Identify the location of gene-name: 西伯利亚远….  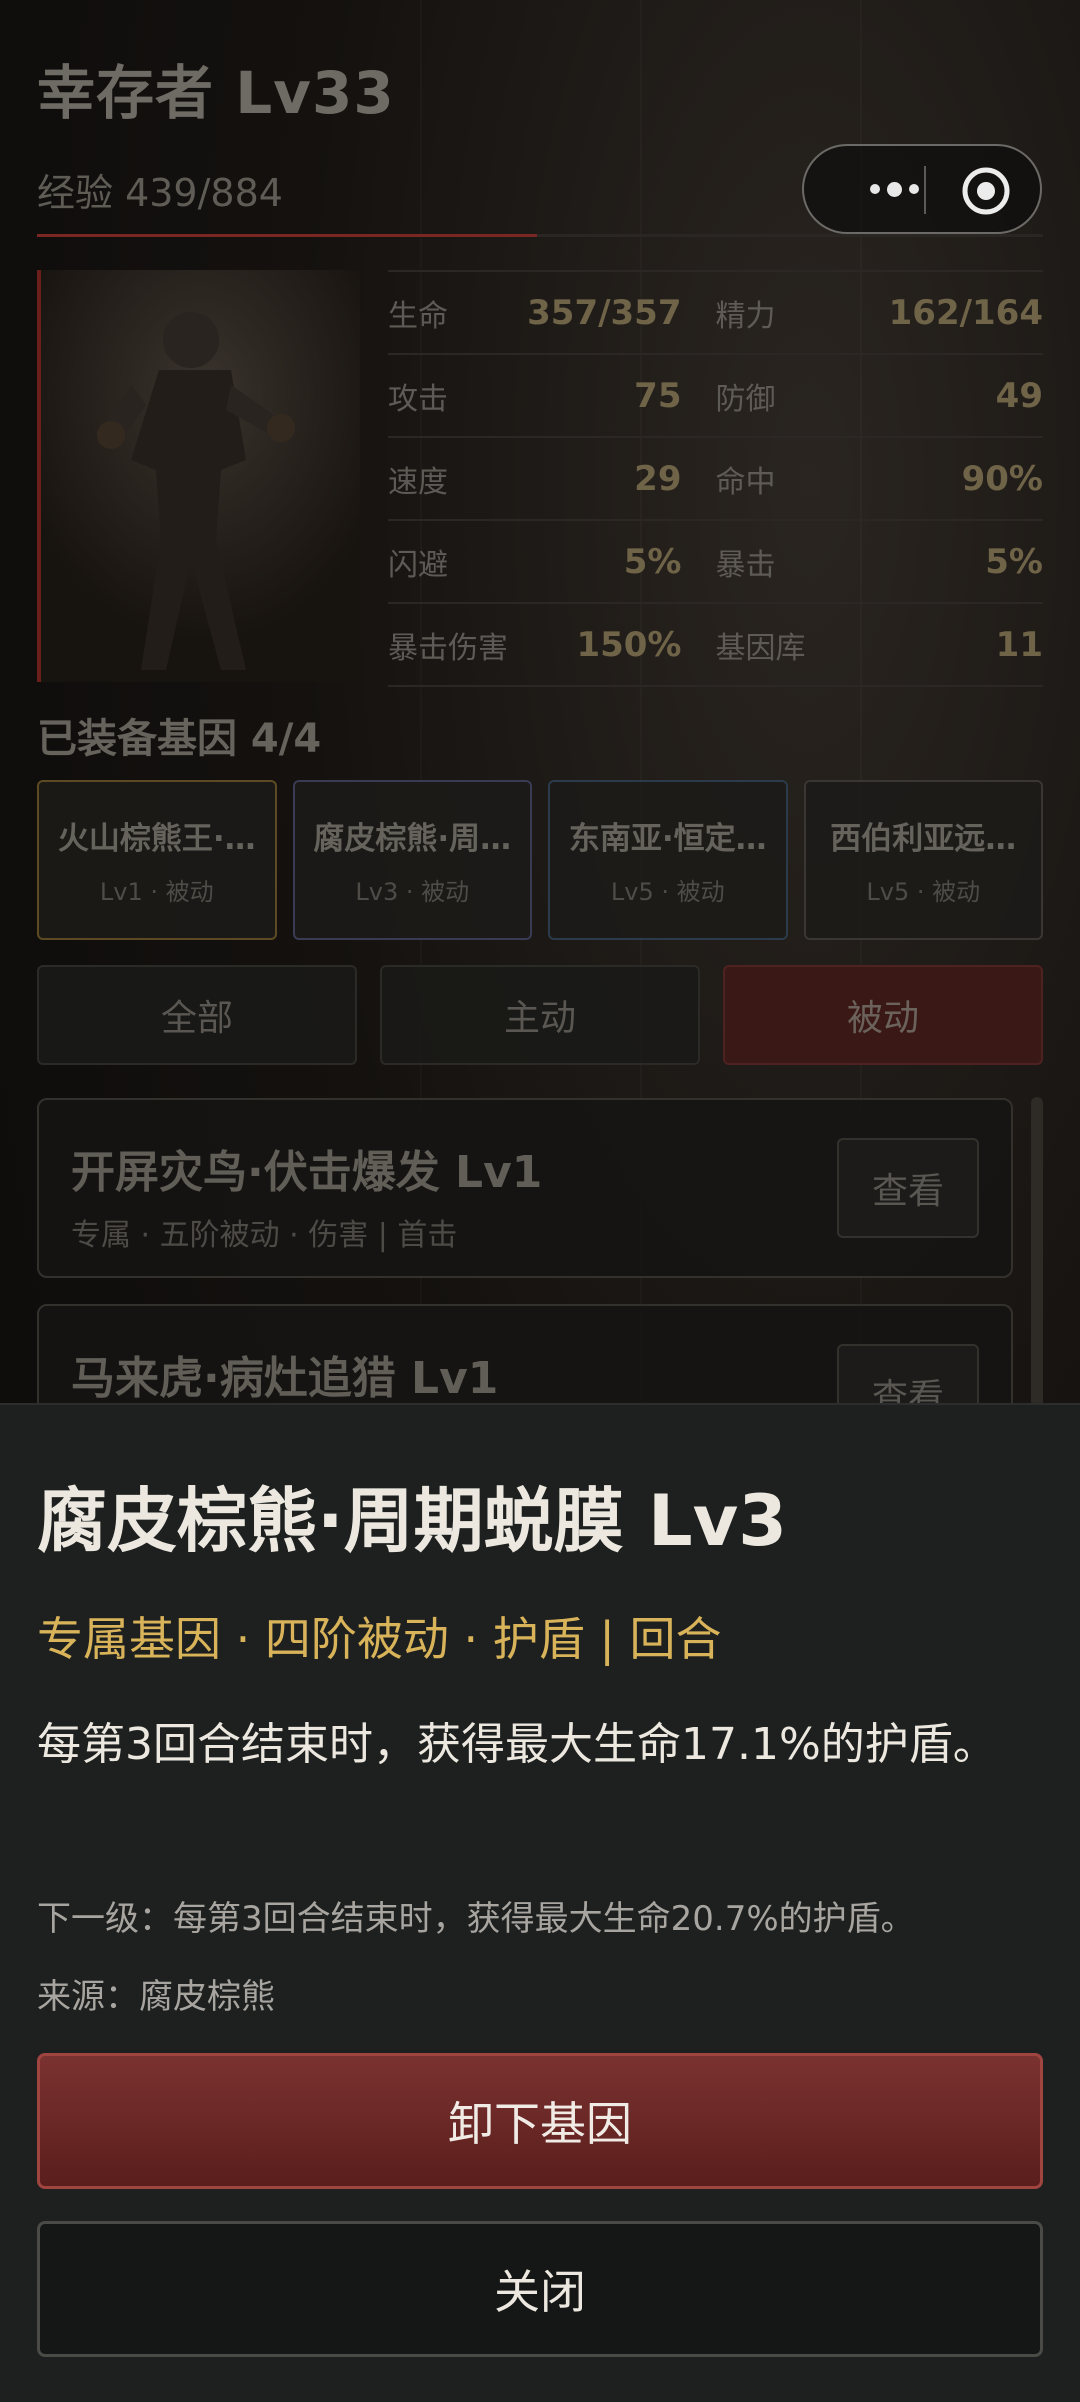
(923, 839).